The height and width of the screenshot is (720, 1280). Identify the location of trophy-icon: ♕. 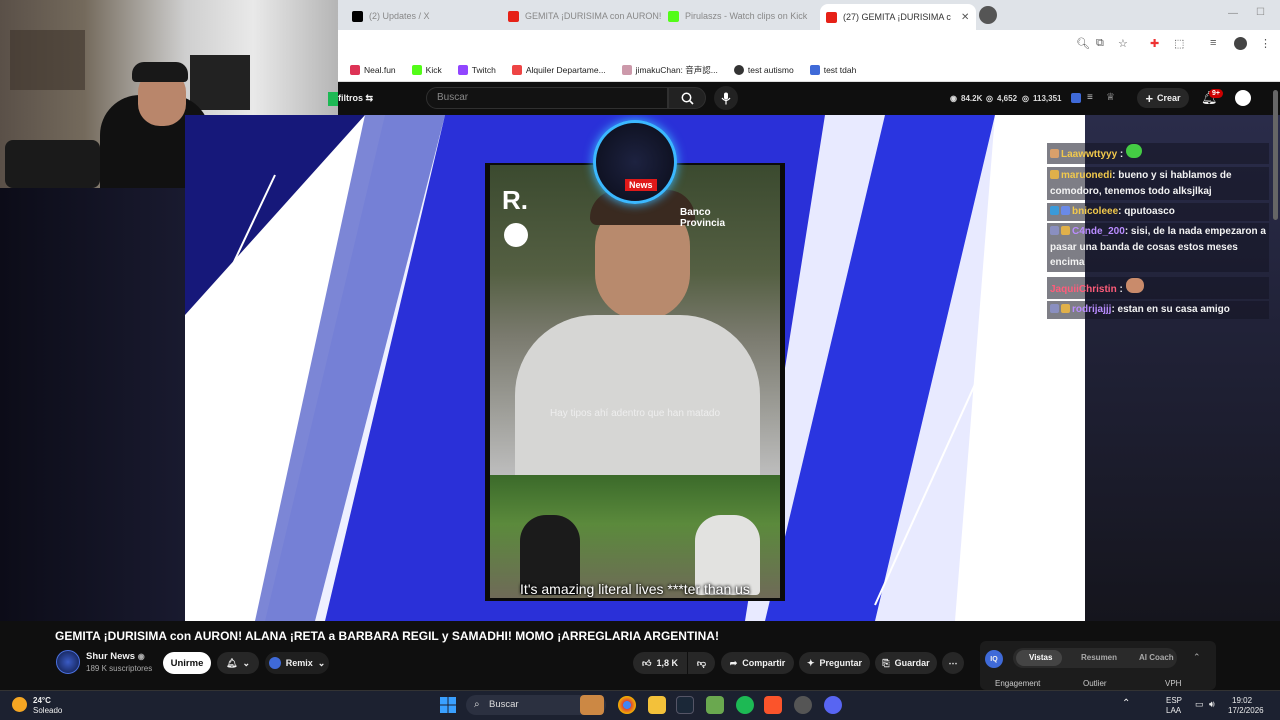
(1110, 97).